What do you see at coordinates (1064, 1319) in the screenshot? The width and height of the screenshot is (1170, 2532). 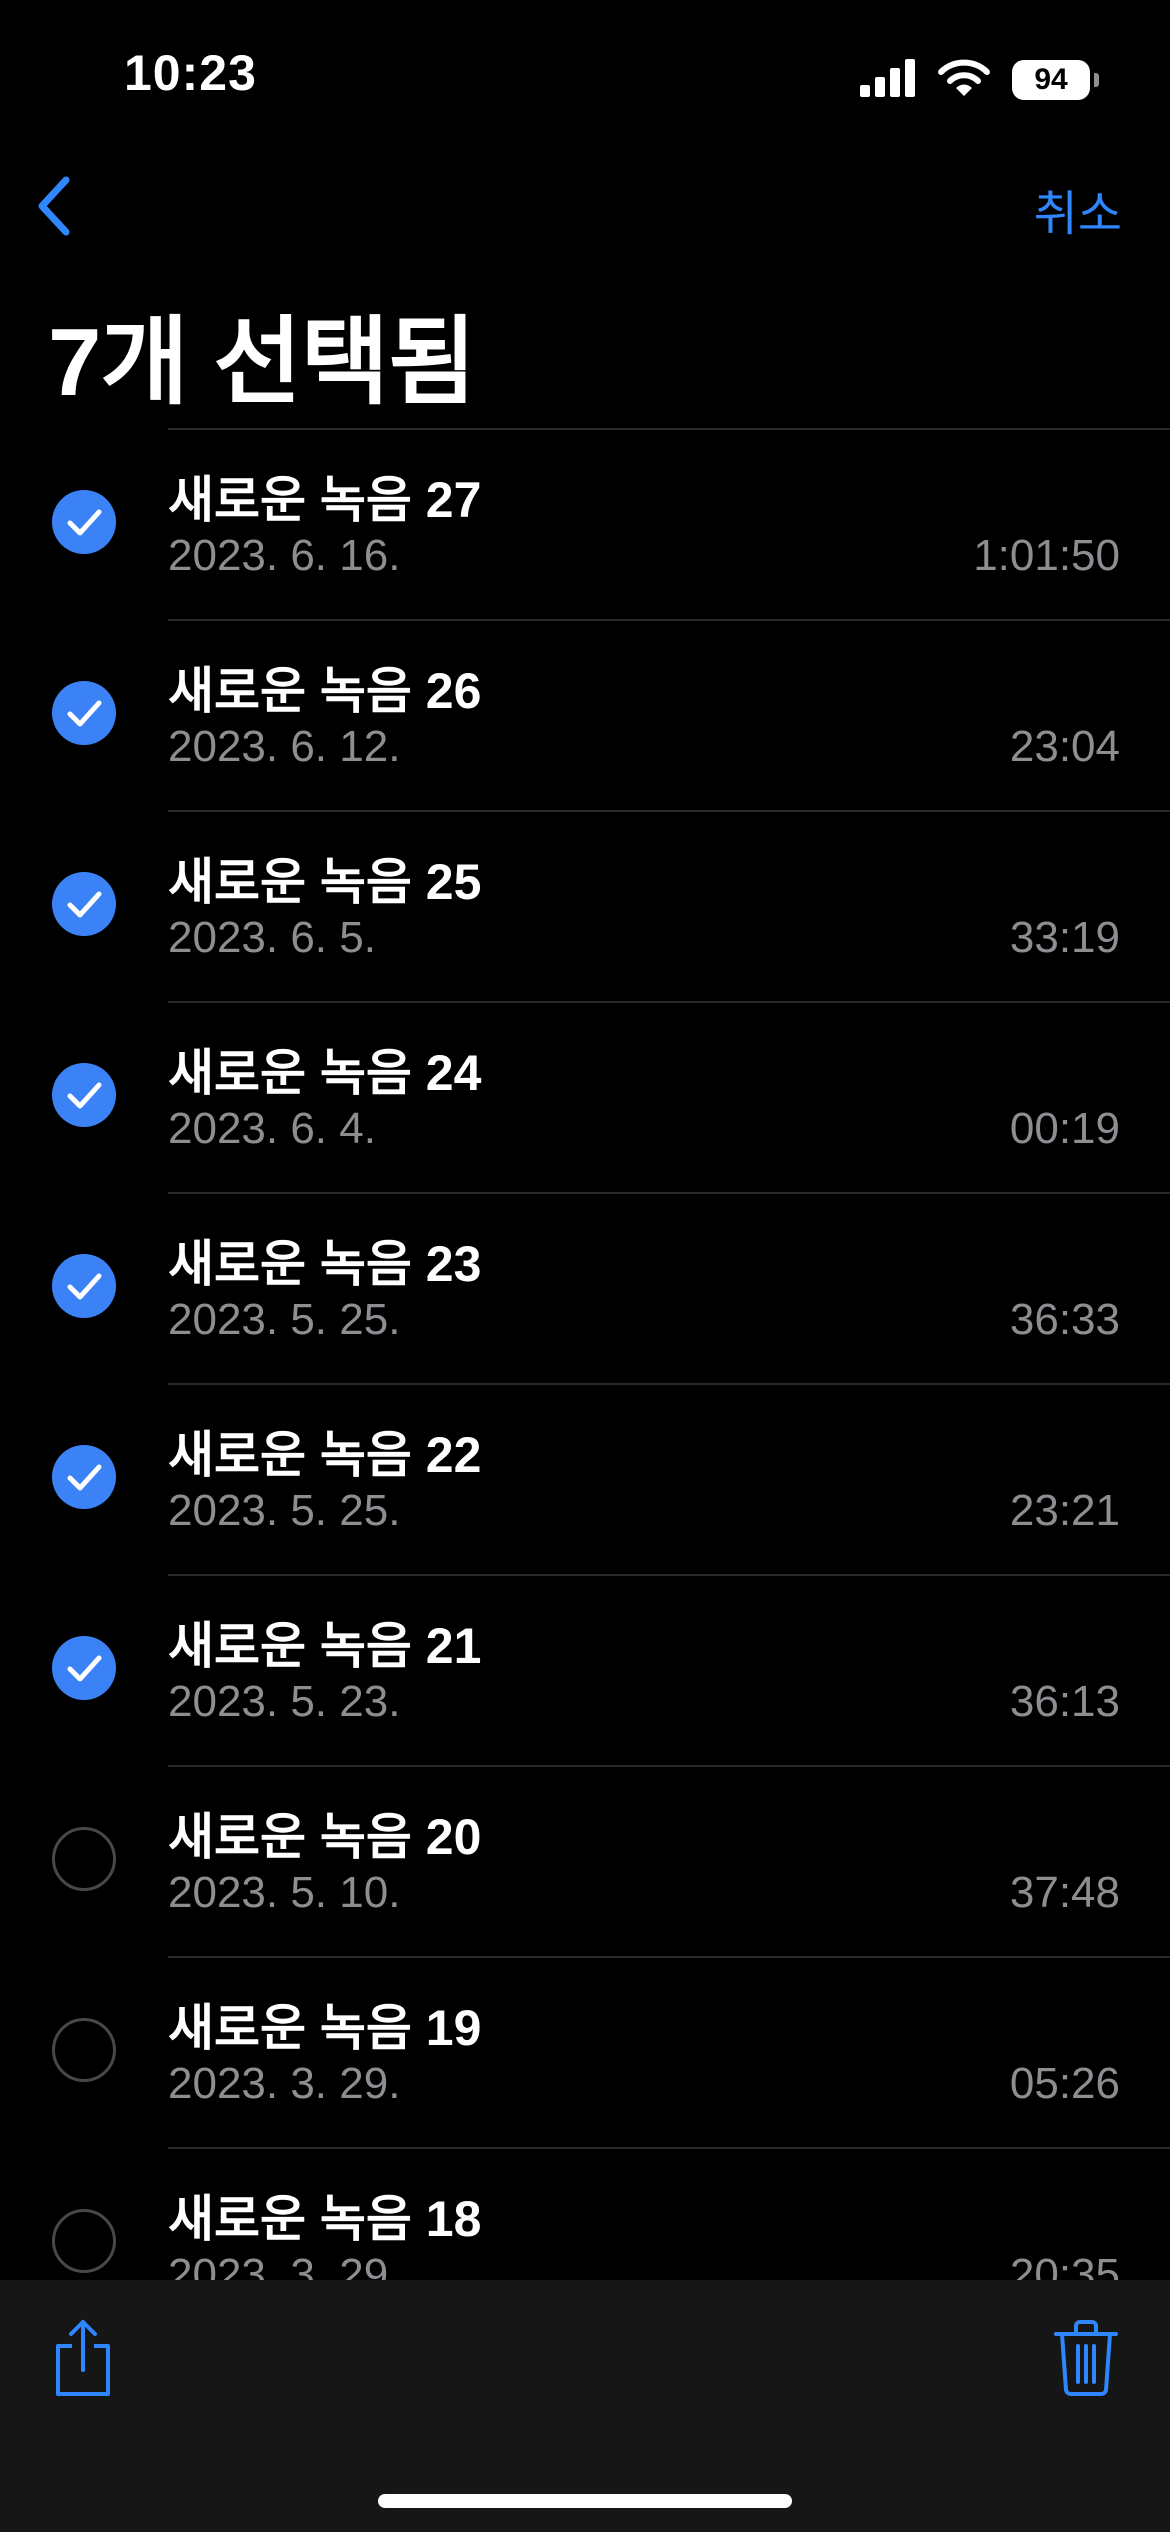 I see `recording-duration: 36:33` at bounding box center [1064, 1319].